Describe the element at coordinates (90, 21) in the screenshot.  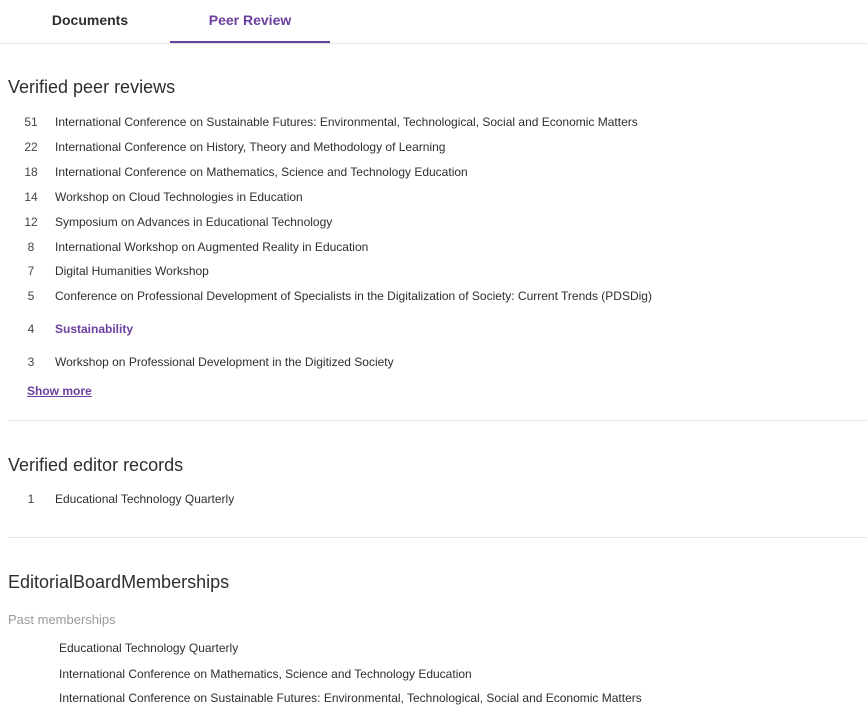
I see `tab-documents: Documents` at that location.